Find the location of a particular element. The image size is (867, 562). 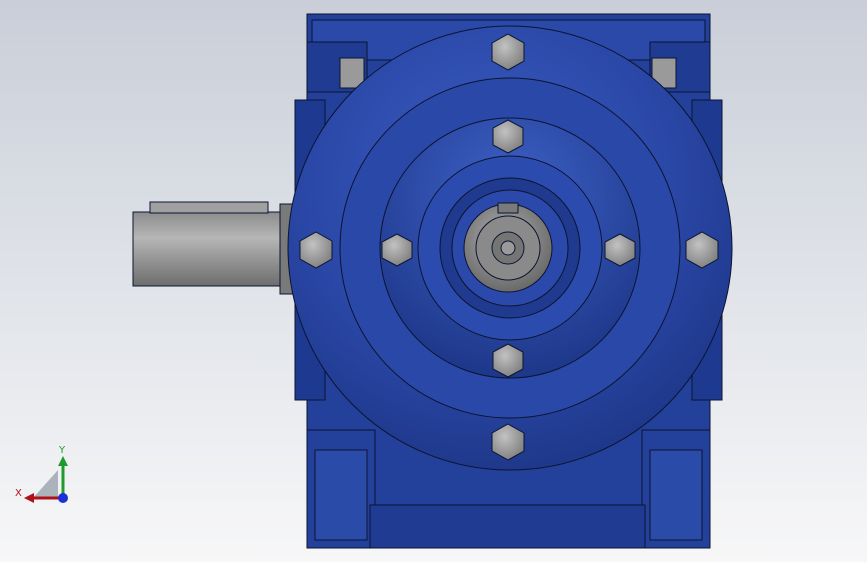

output-bore-center is located at coordinates (508, 248).